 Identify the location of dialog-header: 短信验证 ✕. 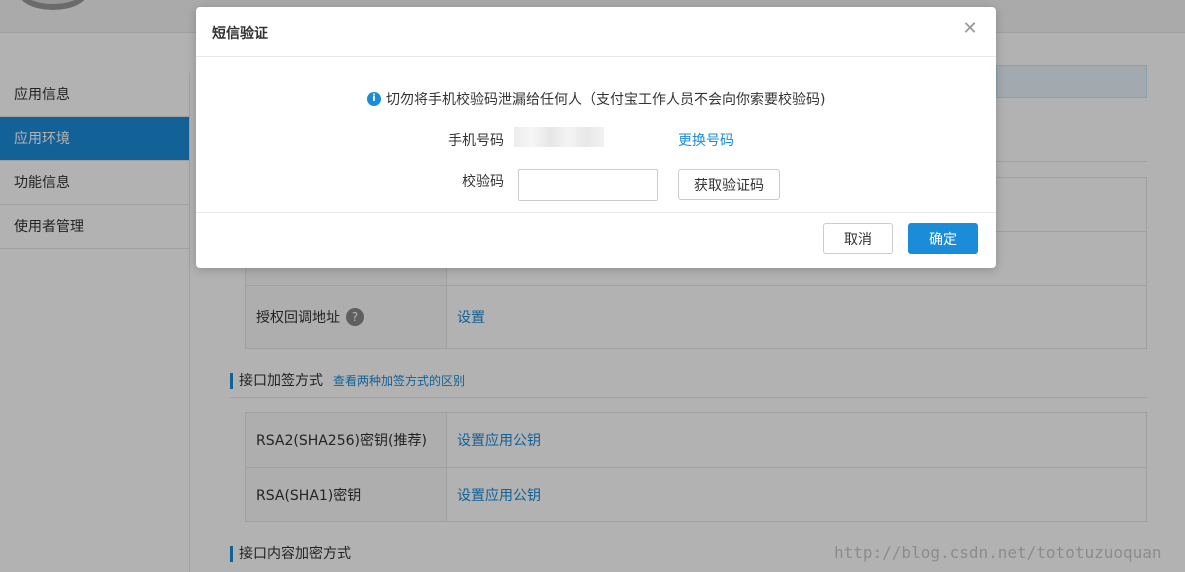
(596, 32).